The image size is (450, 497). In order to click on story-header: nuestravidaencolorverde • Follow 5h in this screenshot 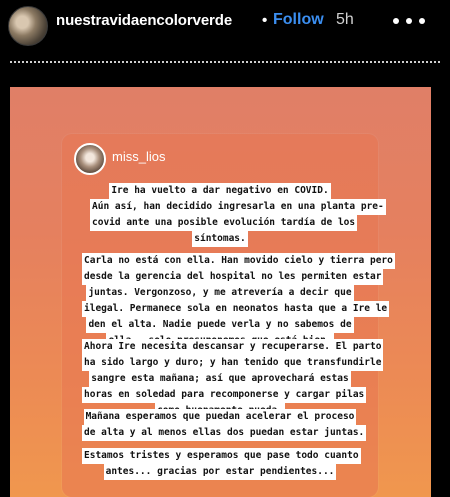, I will do `click(225, 29)`.